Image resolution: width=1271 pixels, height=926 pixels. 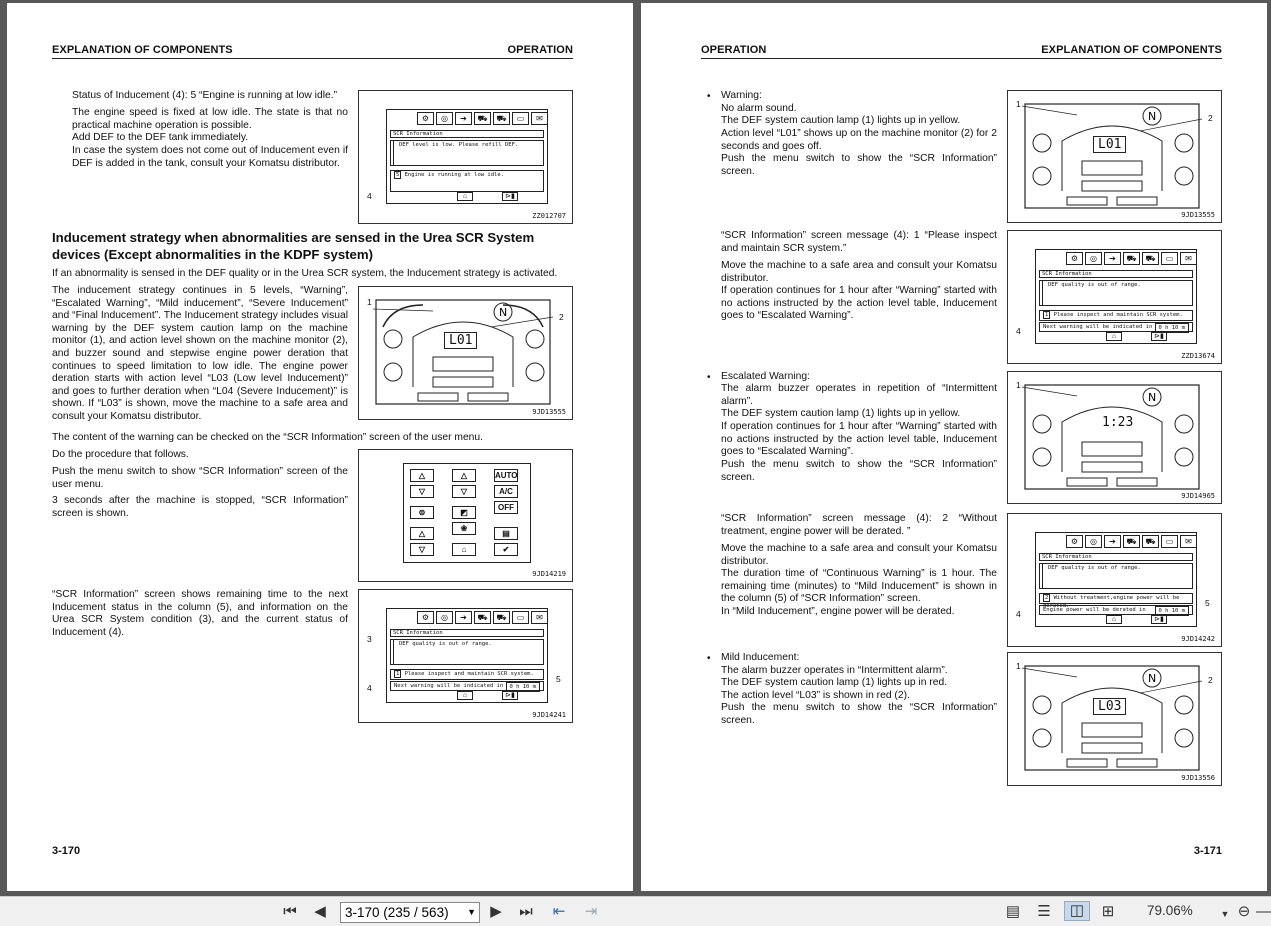 I want to click on header-right: EXPLANATION OF COMPONENTS, so click(x=1131, y=50).